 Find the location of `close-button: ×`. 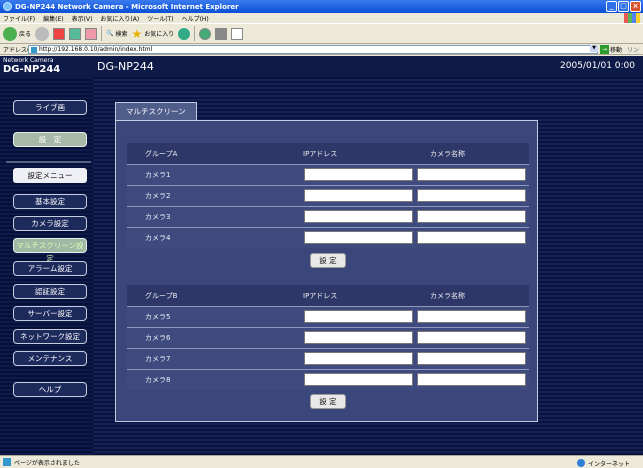

close-button: × is located at coordinates (635, 6).